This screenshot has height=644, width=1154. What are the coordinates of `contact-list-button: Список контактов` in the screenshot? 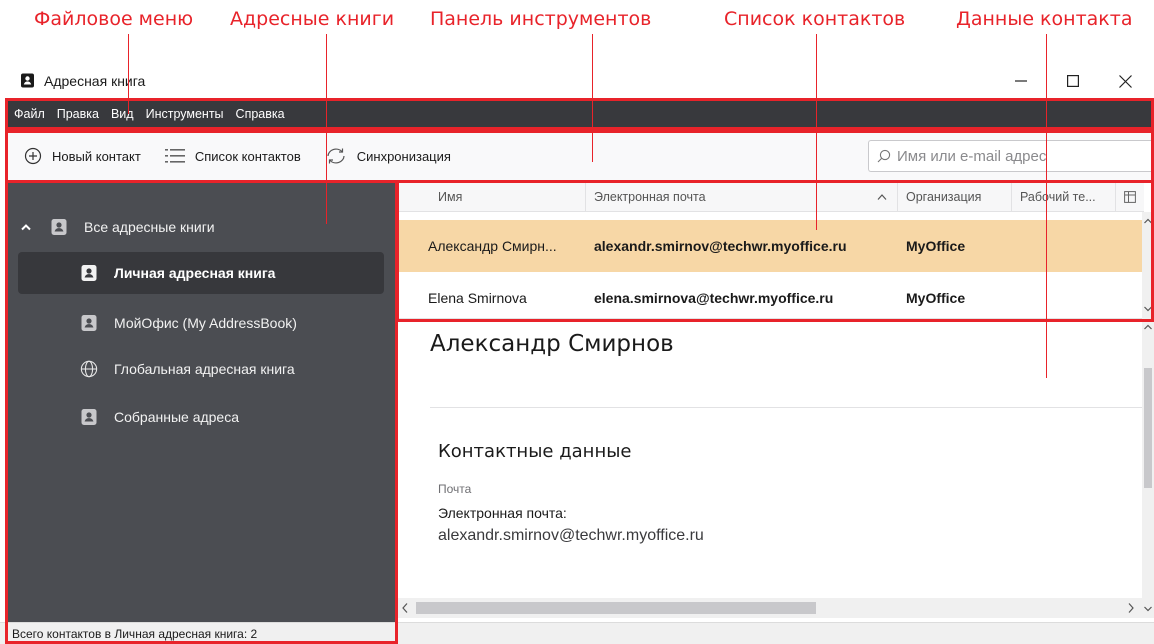 It's located at (232, 156).